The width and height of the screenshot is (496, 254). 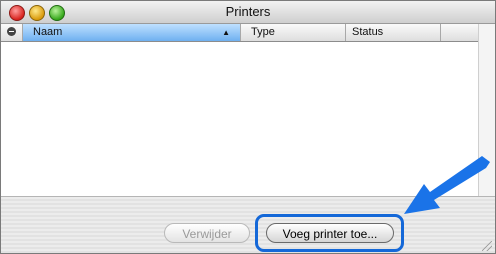 I want to click on column-header-name: Naam ▲, so click(x=132, y=32).